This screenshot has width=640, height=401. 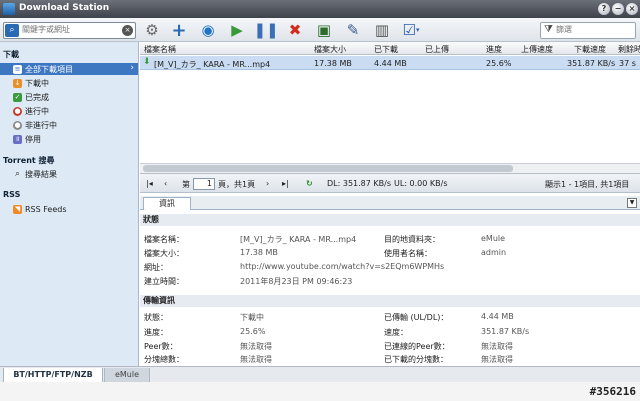 I want to click on progress-label: 進度：, so click(x=156, y=332).